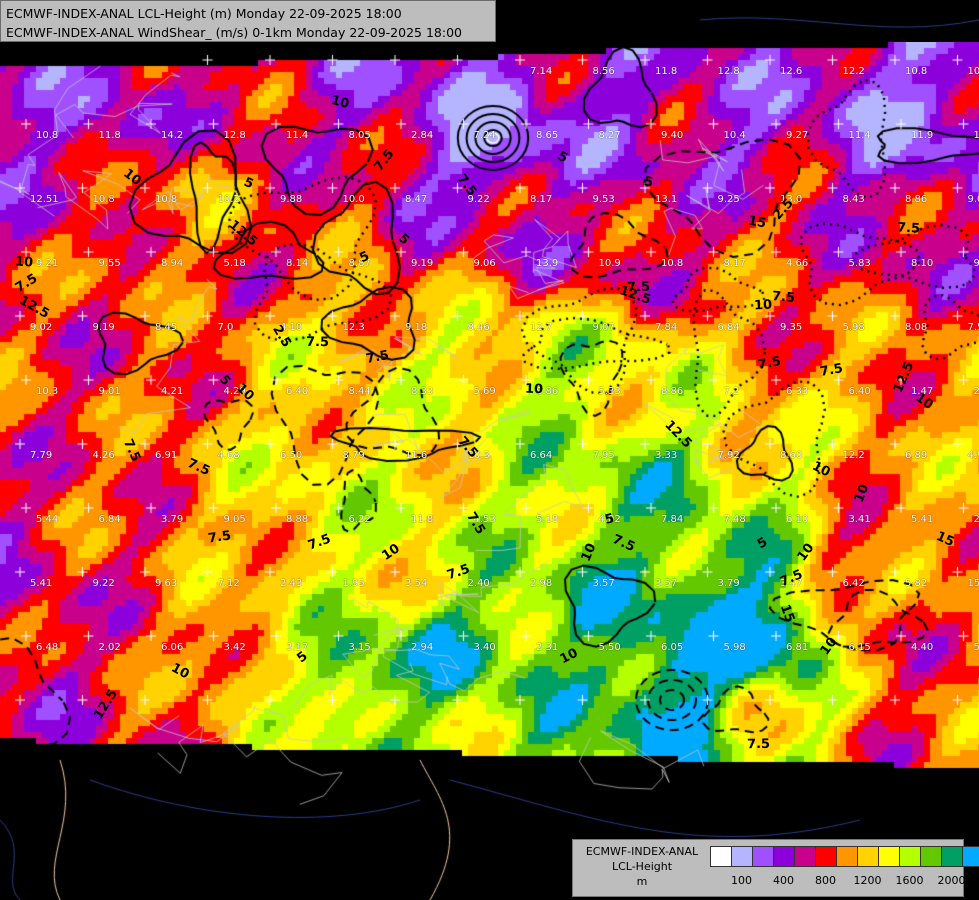  I want to click on legend-color-scale, so click(844, 856).